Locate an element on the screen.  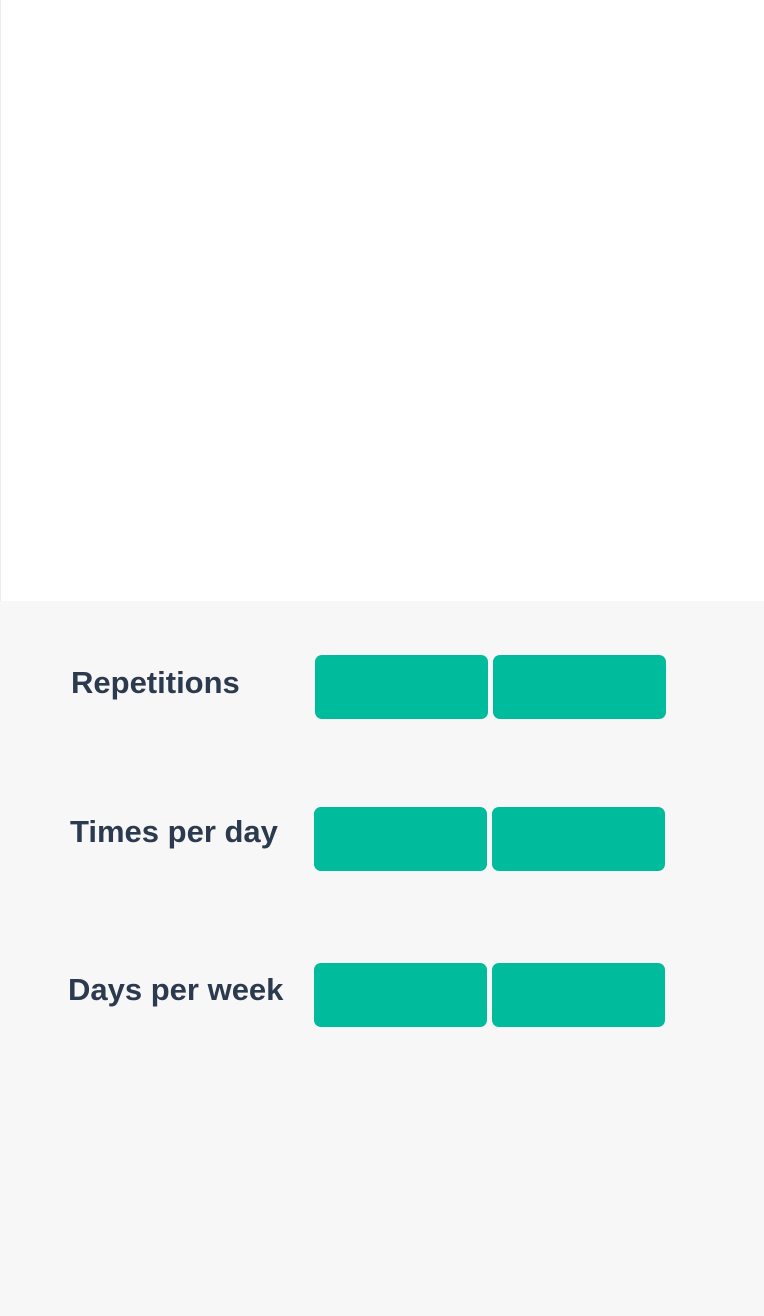
repetitions-decrease-button is located at coordinates (401, 687).